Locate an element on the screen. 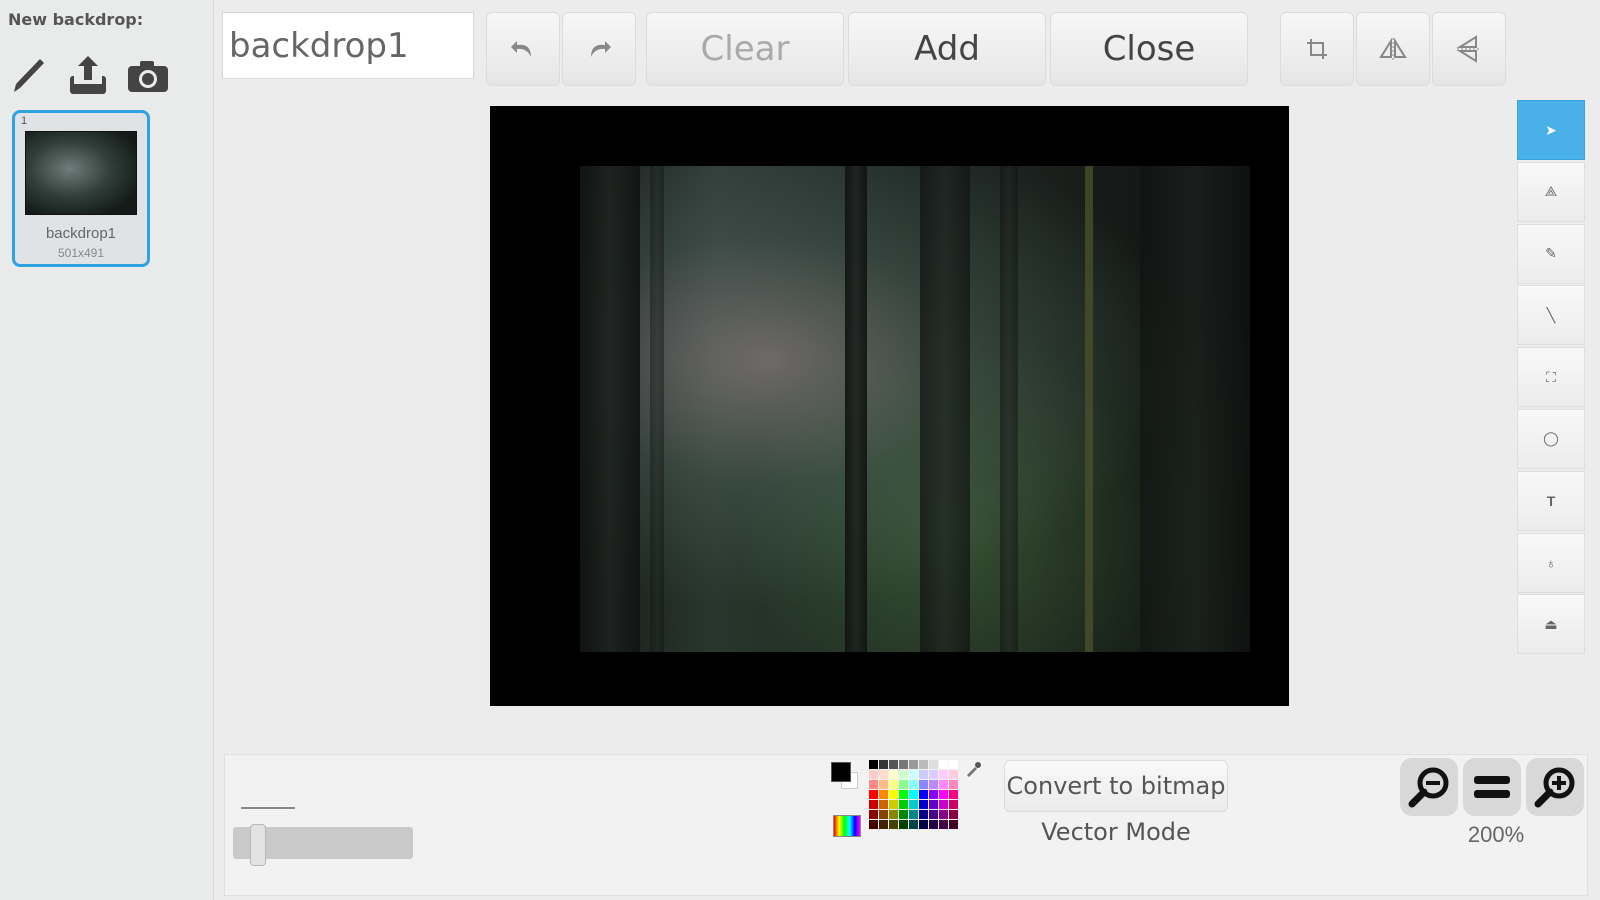  fill-tool: ♁ is located at coordinates (1551, 562).